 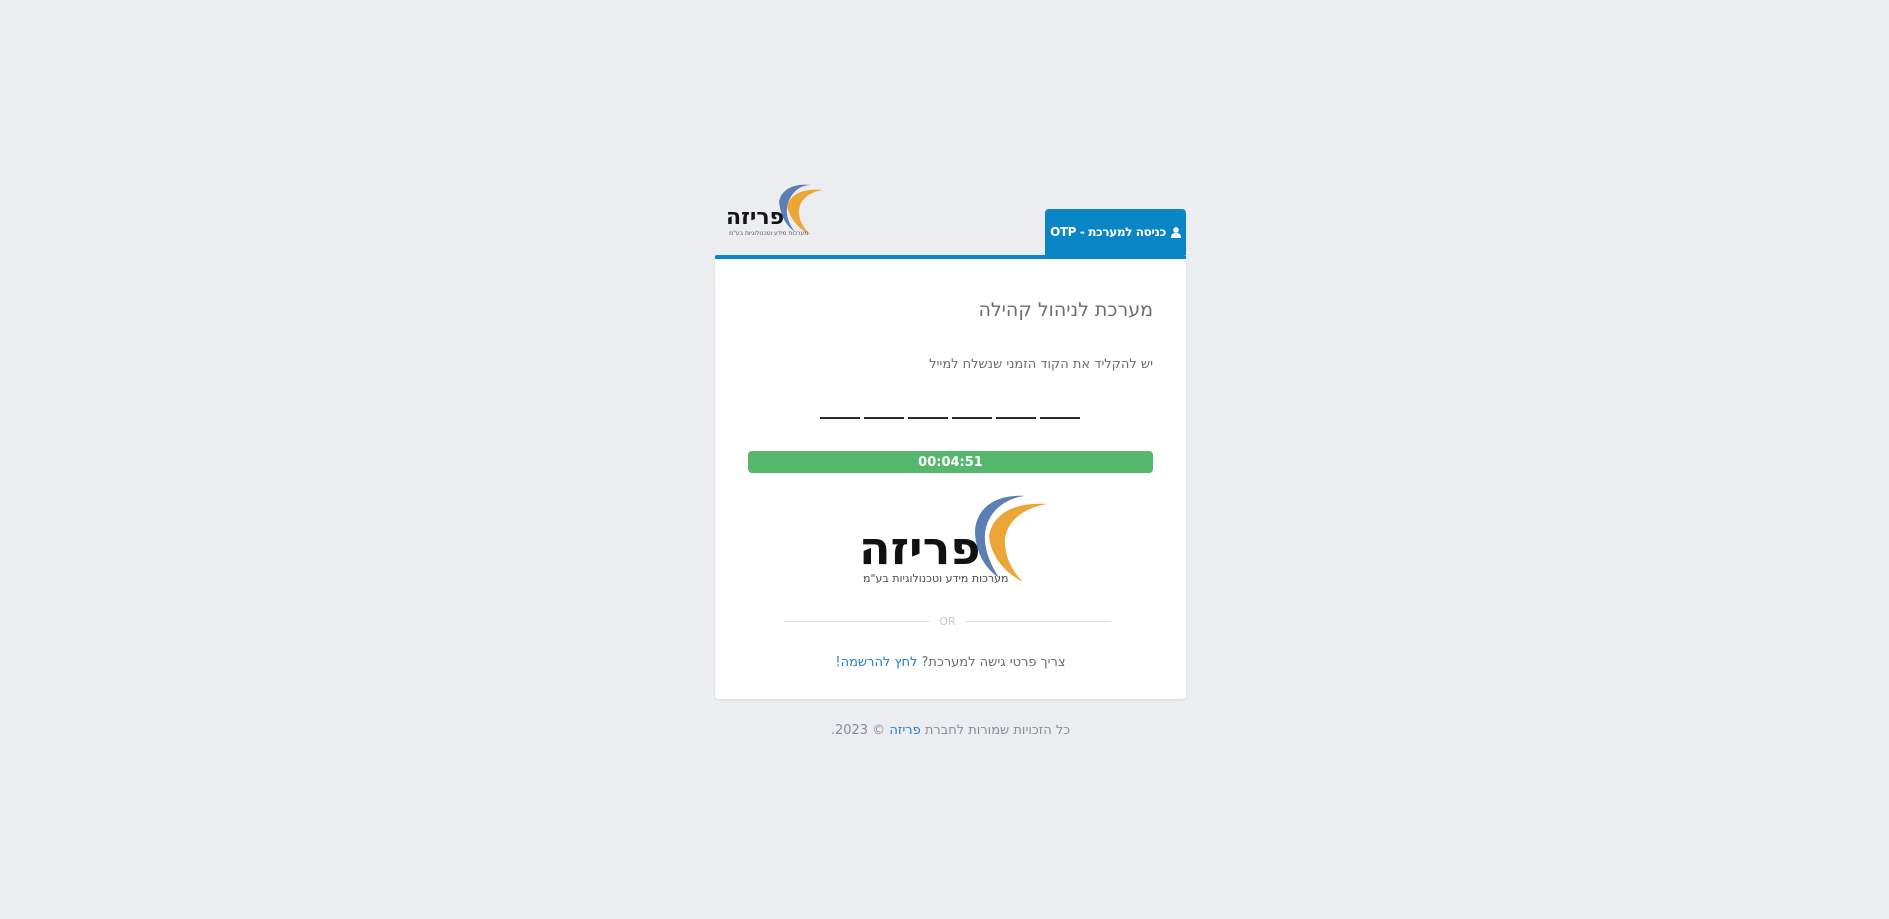 I want to click on copyright-footer: כל הזכויות שמורות לחברת פריזה © 2023., so click(x=950, y=730).